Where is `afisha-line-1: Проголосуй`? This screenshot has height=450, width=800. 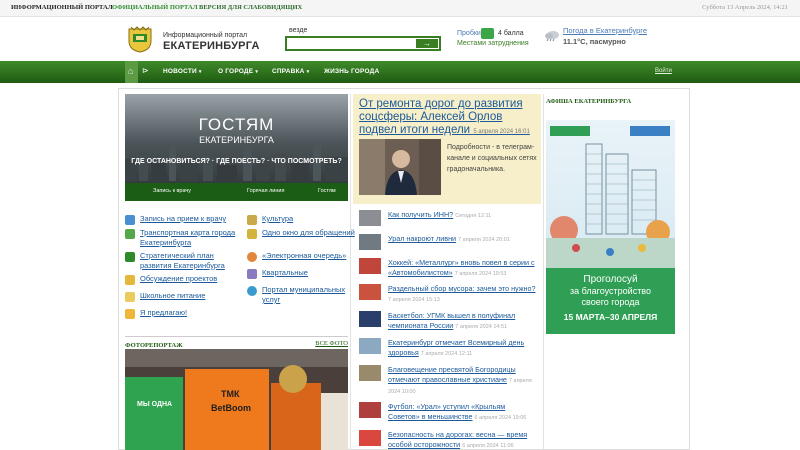 afisha-line-1: Проголосуй is located at coordinates (610, 279).